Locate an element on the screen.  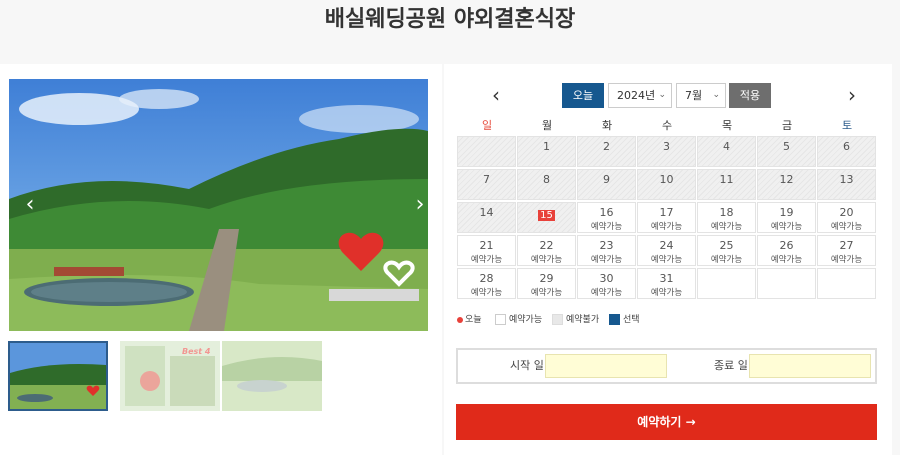
calendar-day-number: 5 is located at coordinates (786, 146).